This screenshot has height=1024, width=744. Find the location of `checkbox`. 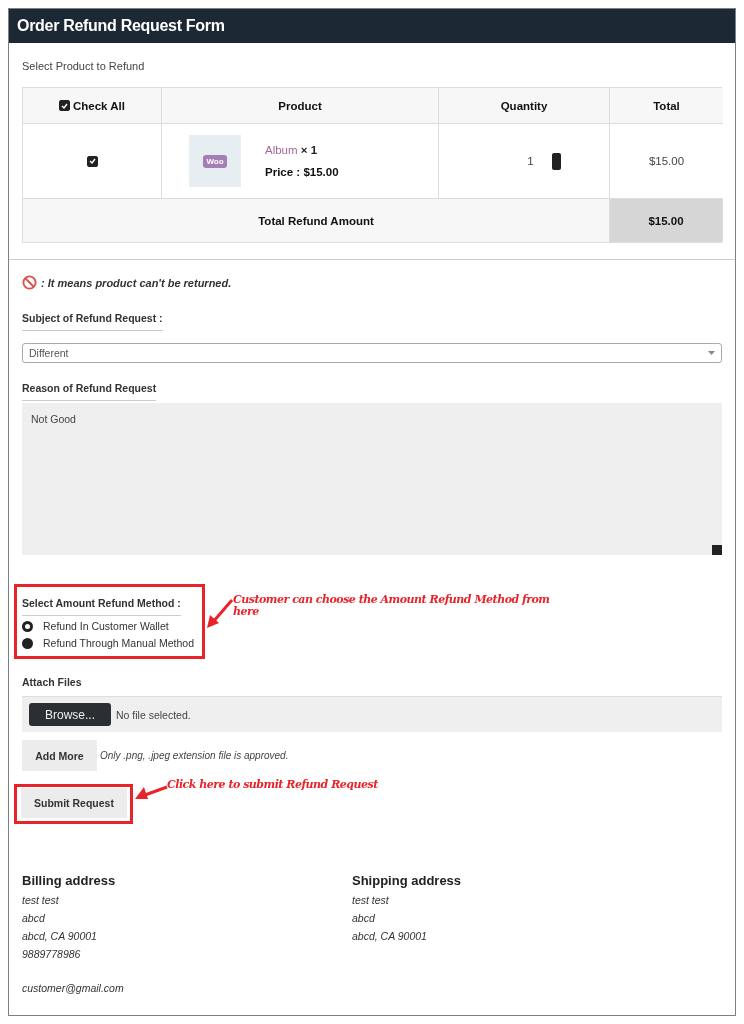

checkbox is located at coordinates (64, 105).